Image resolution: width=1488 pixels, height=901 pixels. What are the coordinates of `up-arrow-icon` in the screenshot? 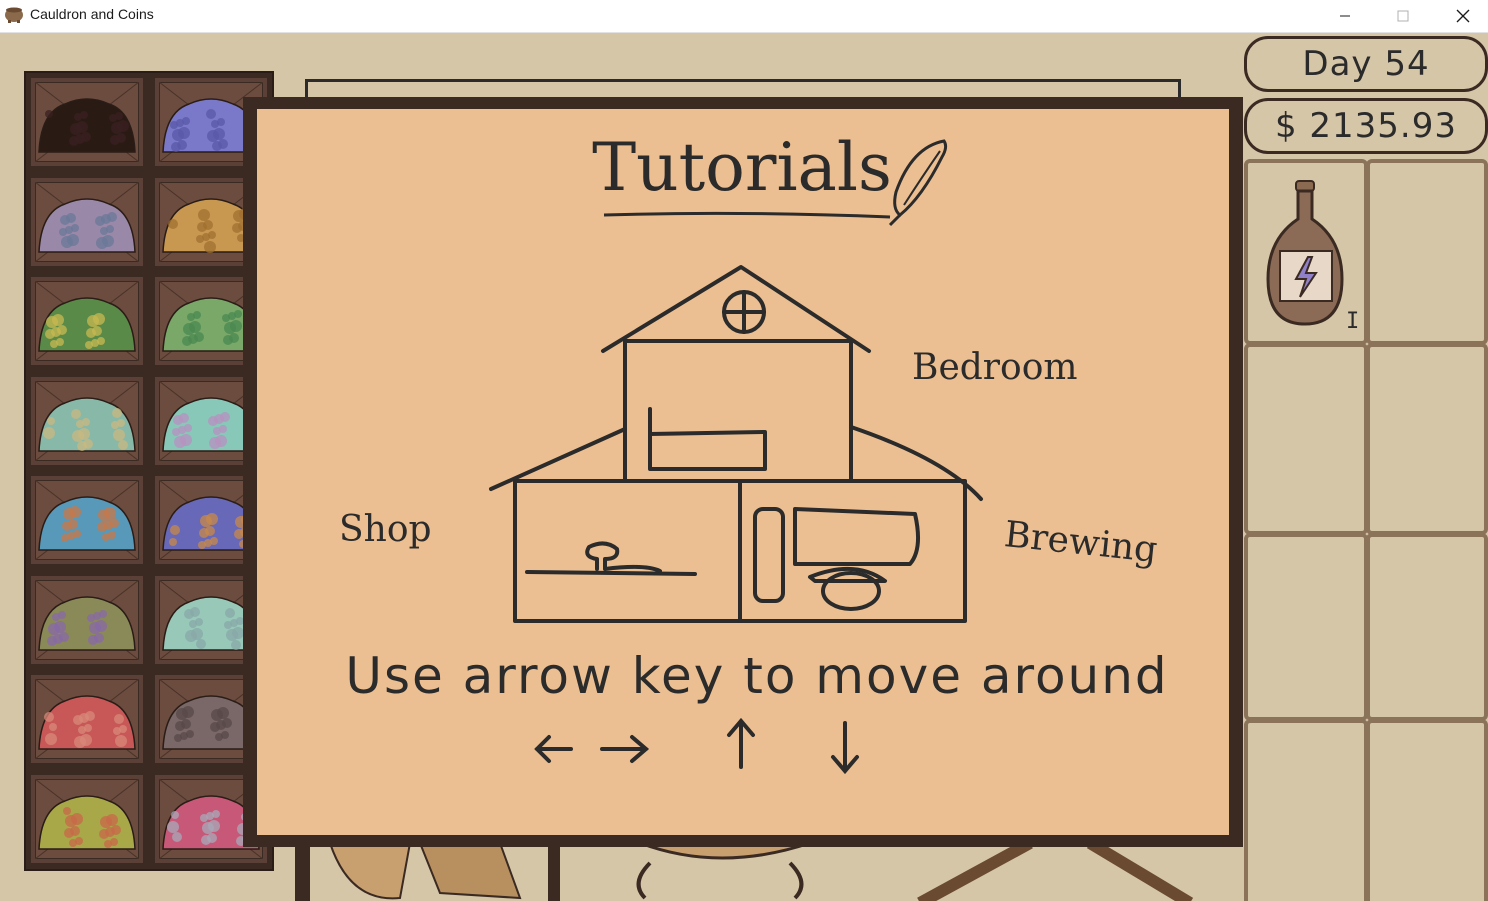 It's located at (741, 743).